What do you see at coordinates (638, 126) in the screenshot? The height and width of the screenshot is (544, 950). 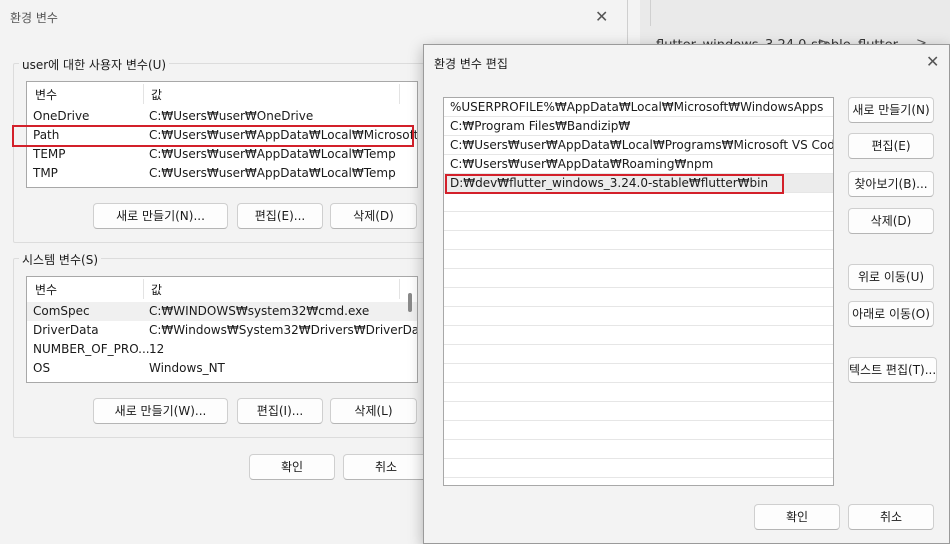 I see `list-item: C:₩Program Files₩Bandizip₩` at bounding box center [638, 126].